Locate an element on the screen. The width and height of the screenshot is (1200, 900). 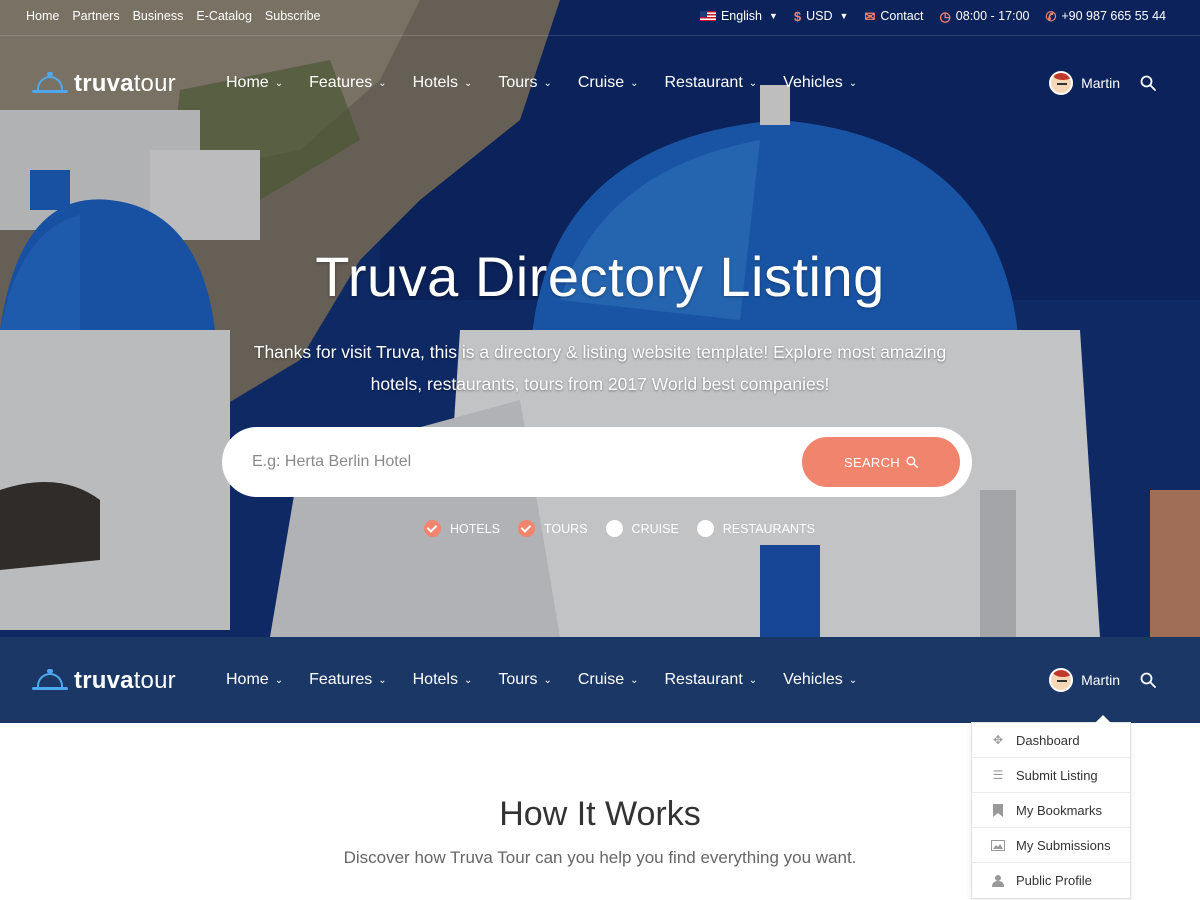
hero-search-box: SEARCH is located at coordinates (597, 462).